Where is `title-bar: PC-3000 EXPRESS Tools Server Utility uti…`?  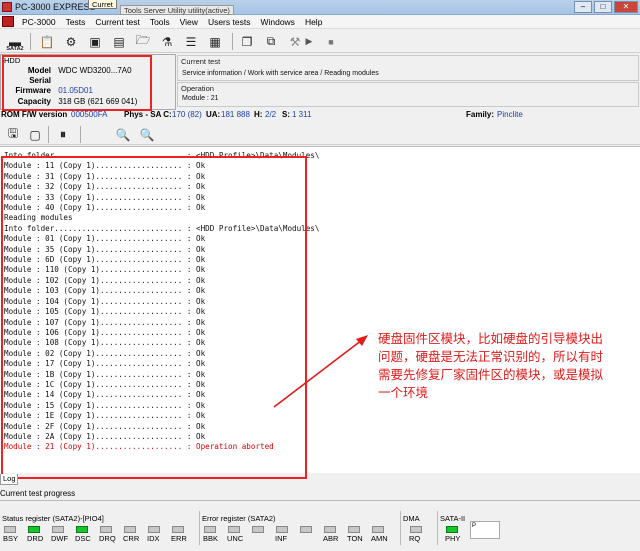
title-bar: PC-3000 EXPRESS Tools Server Utility uti… is located at coordinates (320, 7).